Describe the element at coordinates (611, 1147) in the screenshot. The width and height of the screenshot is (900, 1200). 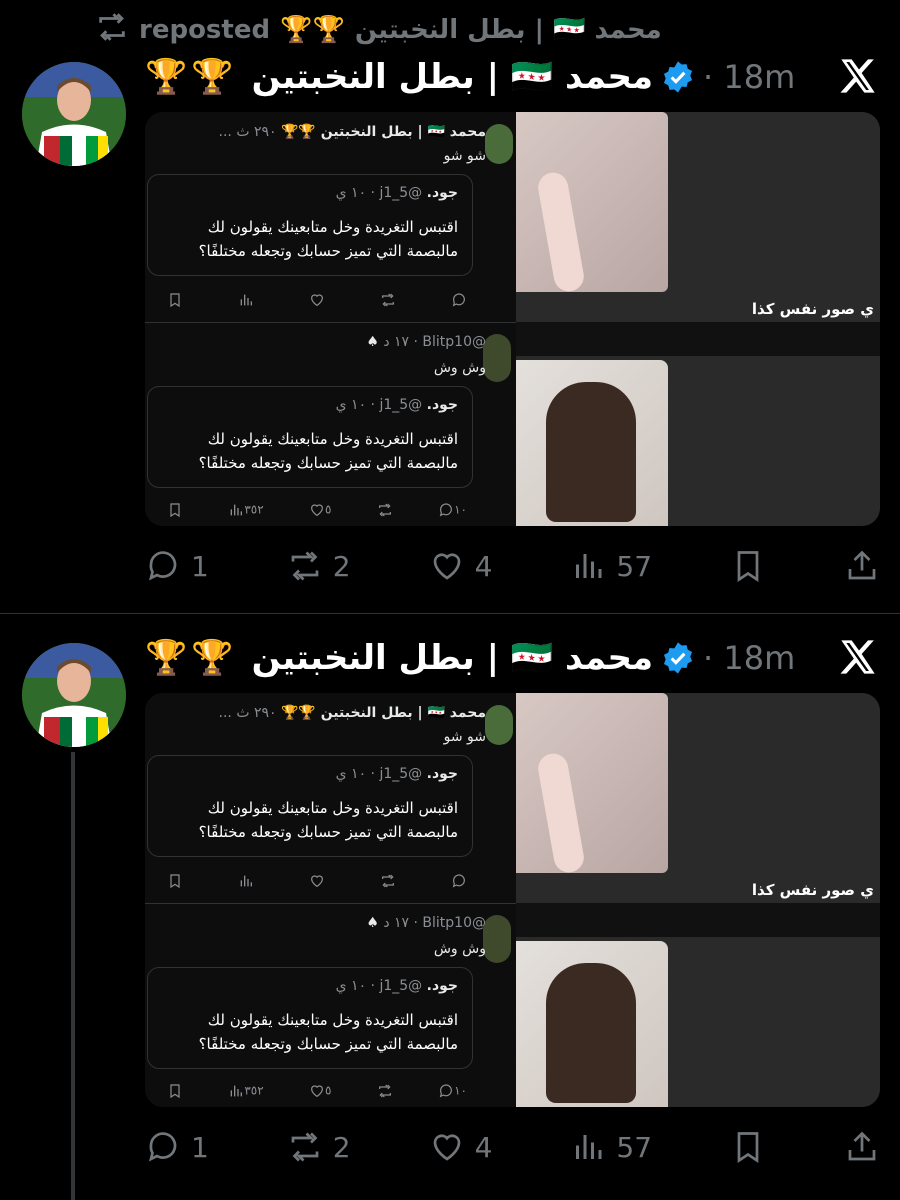
I see `views-button: 57` at that location.